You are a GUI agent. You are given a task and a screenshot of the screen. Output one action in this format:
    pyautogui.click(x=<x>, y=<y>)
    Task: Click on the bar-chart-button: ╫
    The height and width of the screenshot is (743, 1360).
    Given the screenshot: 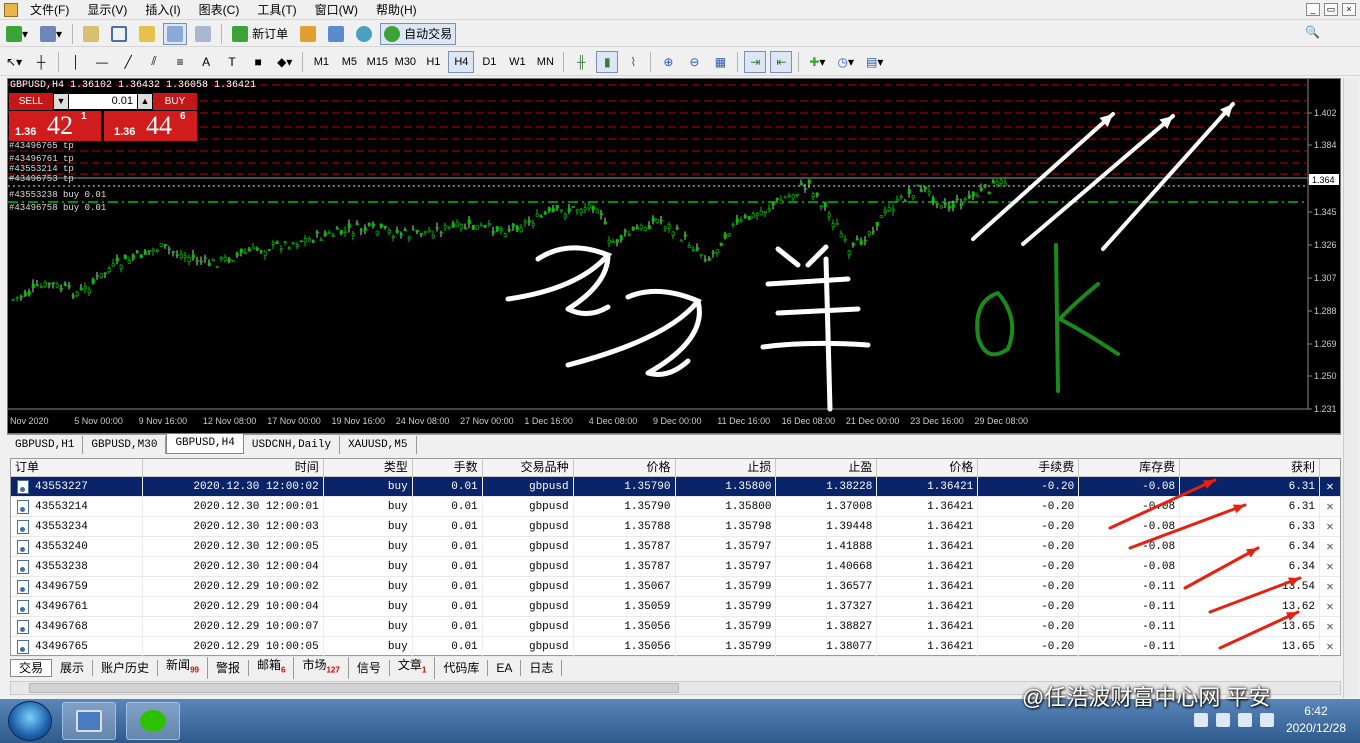 What is the action you would take?
    pyautogui.click(x=581, y=62)
    